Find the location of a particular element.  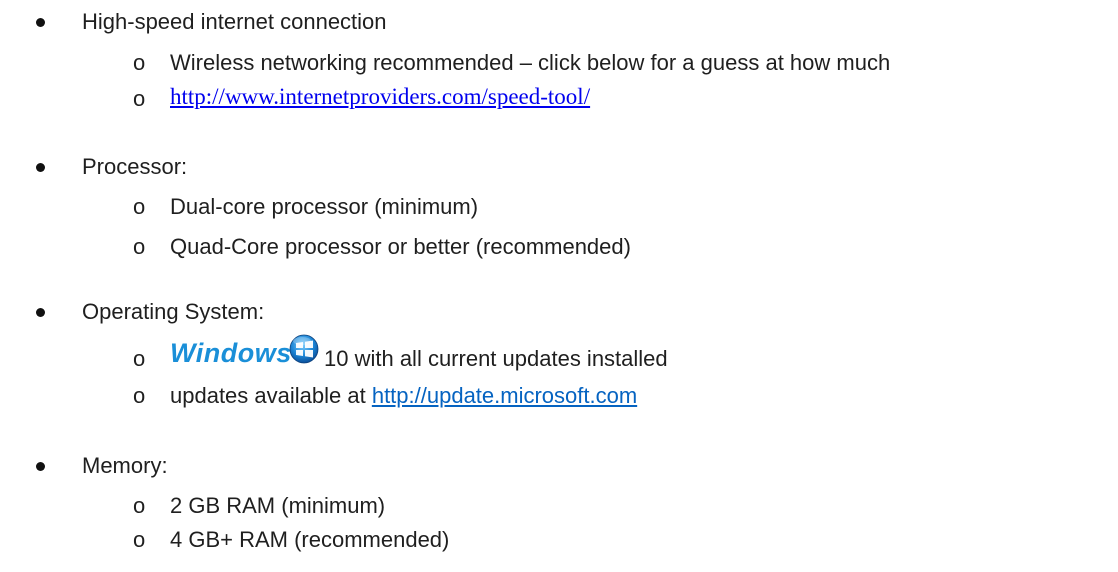

memory-item-minimum: 2 GB RAM (minimum) is located at coordinates (278, 505).